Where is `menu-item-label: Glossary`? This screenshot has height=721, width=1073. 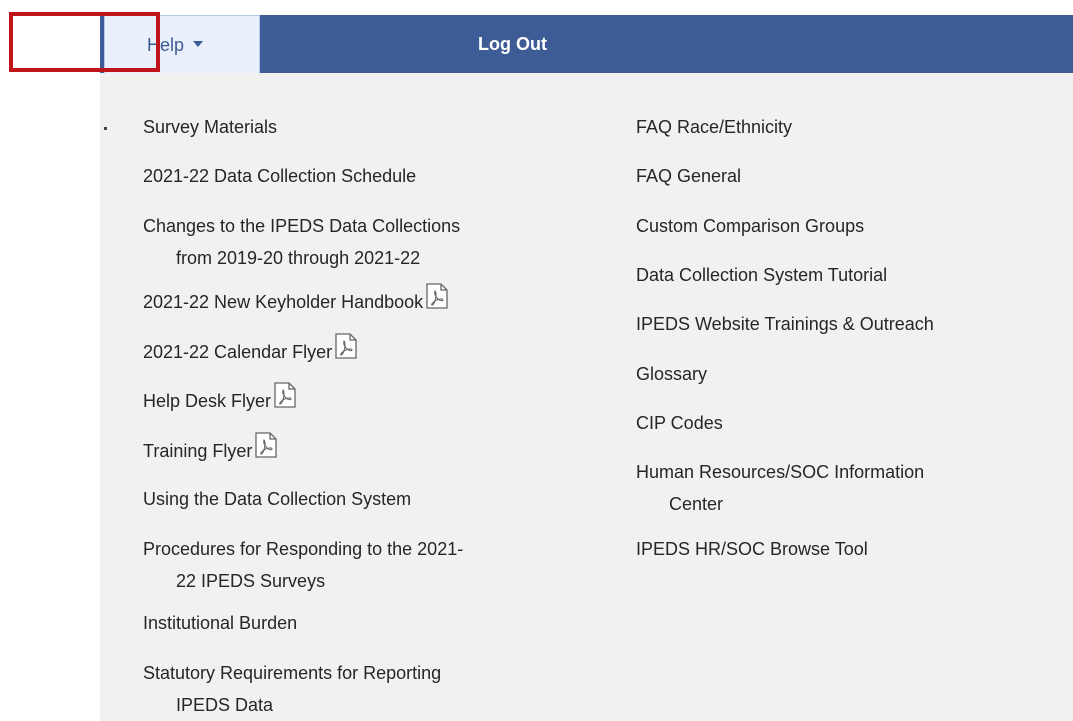 menu-item-label: Glossary is located at coordinates (672, 374).